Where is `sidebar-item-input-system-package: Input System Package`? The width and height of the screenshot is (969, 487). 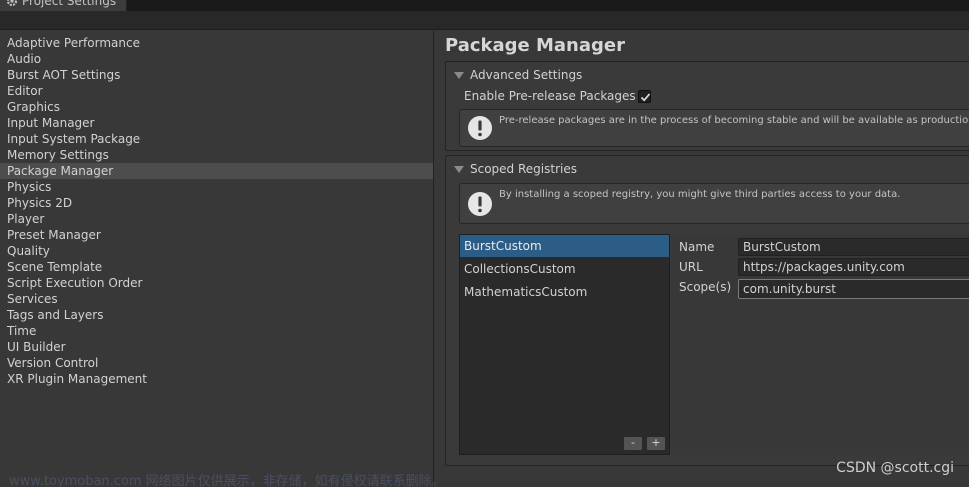
sidebar-item-input-system-package: Input System Package is located at coordinates (216, 139).